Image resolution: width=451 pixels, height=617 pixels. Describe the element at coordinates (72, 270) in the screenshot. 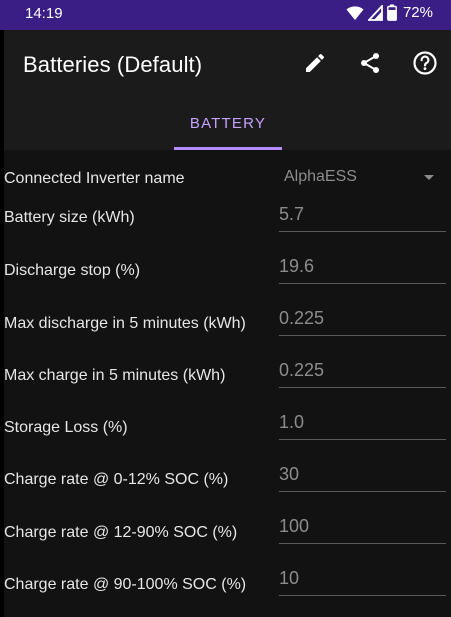

I see `field-label: Discharge stop (%)` at that location.